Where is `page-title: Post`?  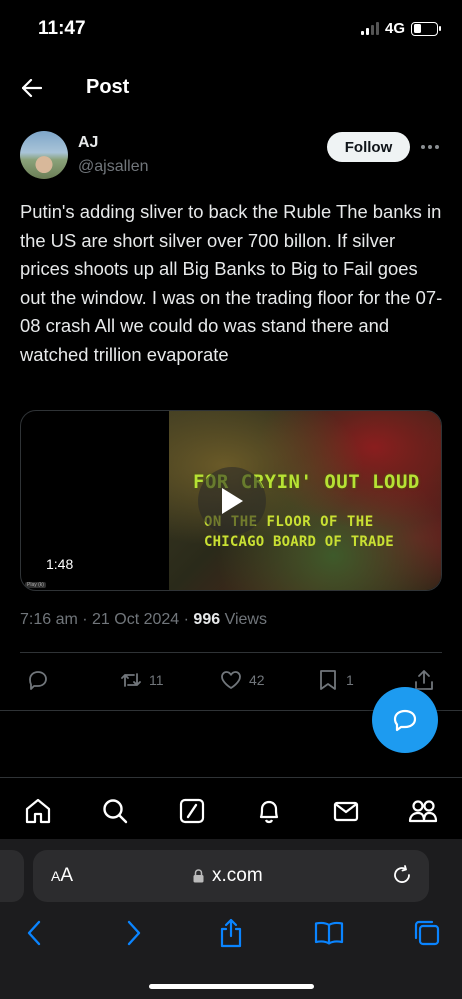 page-title: Post is located at coordinates (108, 87).